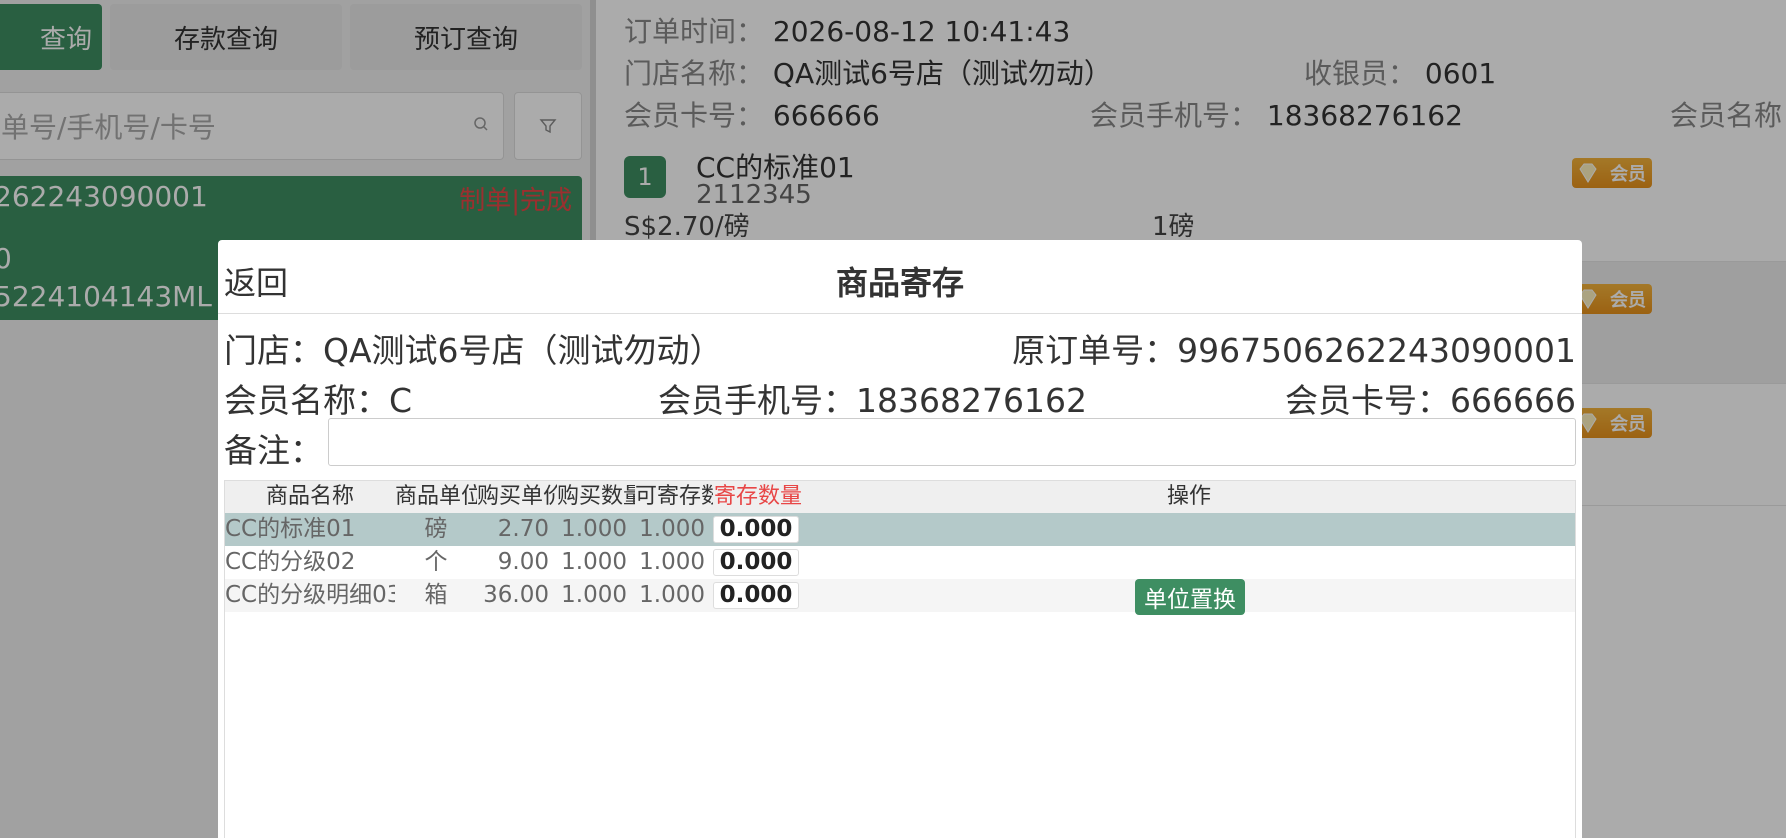 This screenshot has width=1786, height=838. What do you see at coordinates (516, 595) in the screenshot?
I see `cell-price: 36.00` at bounding box center [516, 595].